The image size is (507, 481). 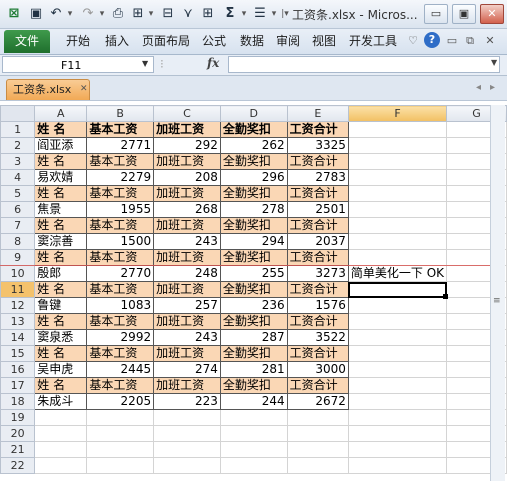 What do you see at coordinates (285, 14) in the screenshot?
I see `customize-icon: |▾` at bounding box center [285, 14].